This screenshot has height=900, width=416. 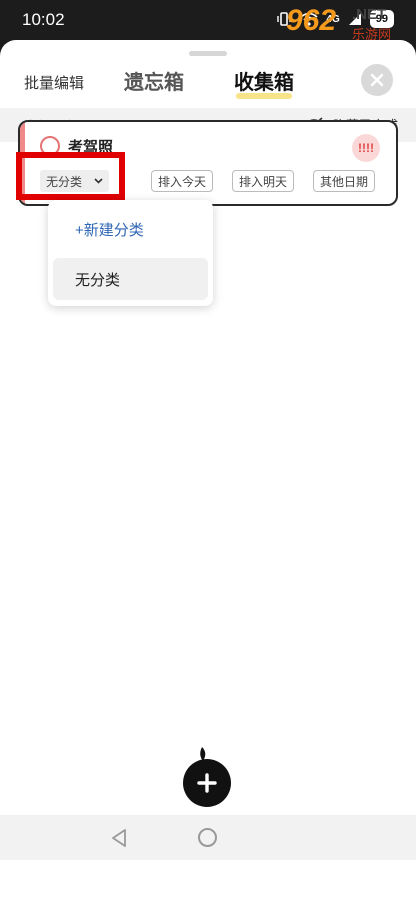 I want to click on schedule-tomorrow-button: 排入明天, so click(x=263, y=181).